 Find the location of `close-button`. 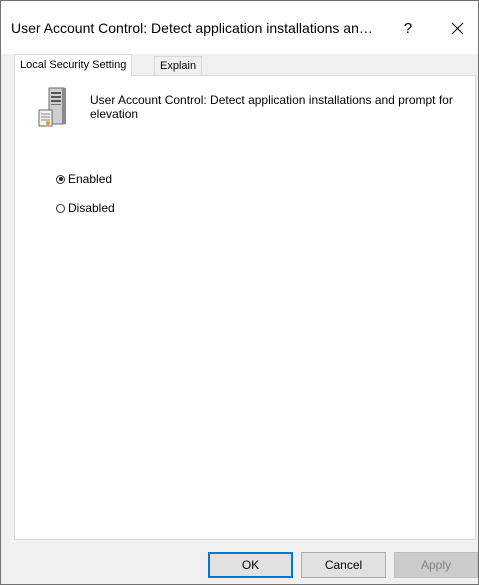

close-button is located at coordinates (457, 28).